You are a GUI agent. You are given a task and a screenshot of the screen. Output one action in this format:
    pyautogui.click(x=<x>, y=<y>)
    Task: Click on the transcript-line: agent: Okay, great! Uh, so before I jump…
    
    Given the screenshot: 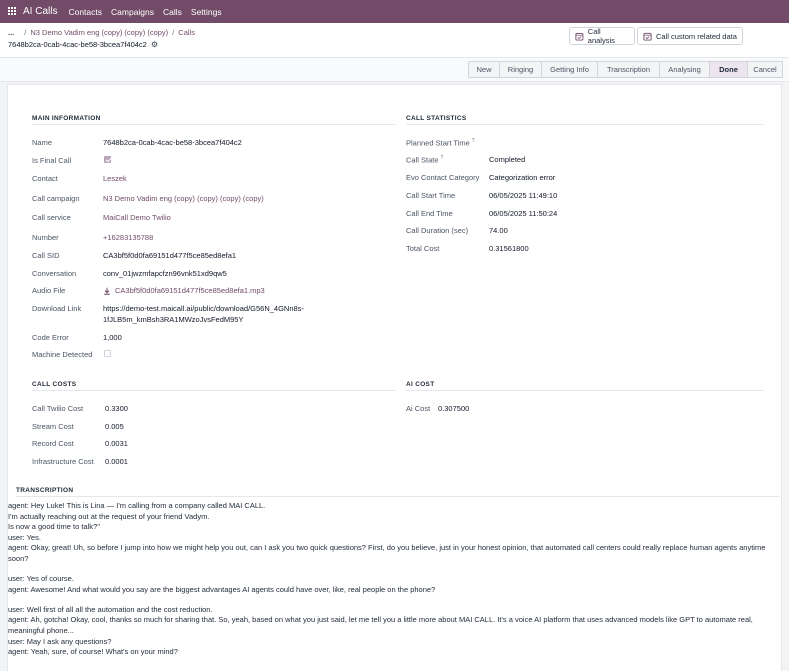 What is the action you would take?
    pyautogui.click(x=387, y=548)
    